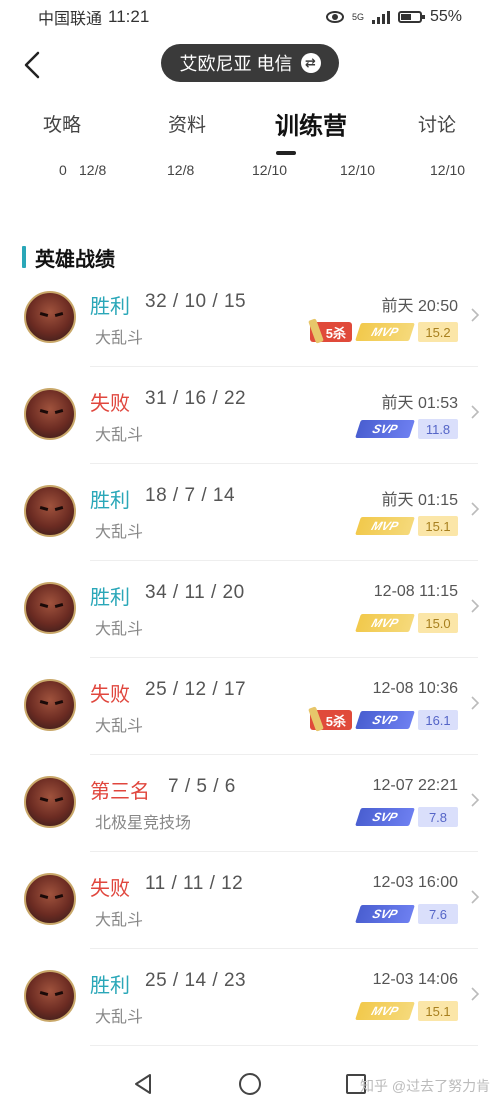 The image size is (500, 1111). I want to click on match-time: 12-07 22:21, so click(415, 785).